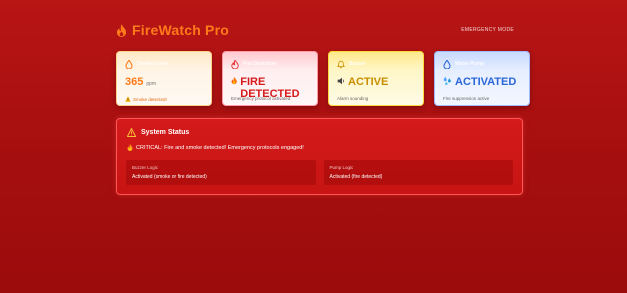 This screenshot has height=293, width=627. I want to click on status-title: System Status, so click(165, 132).